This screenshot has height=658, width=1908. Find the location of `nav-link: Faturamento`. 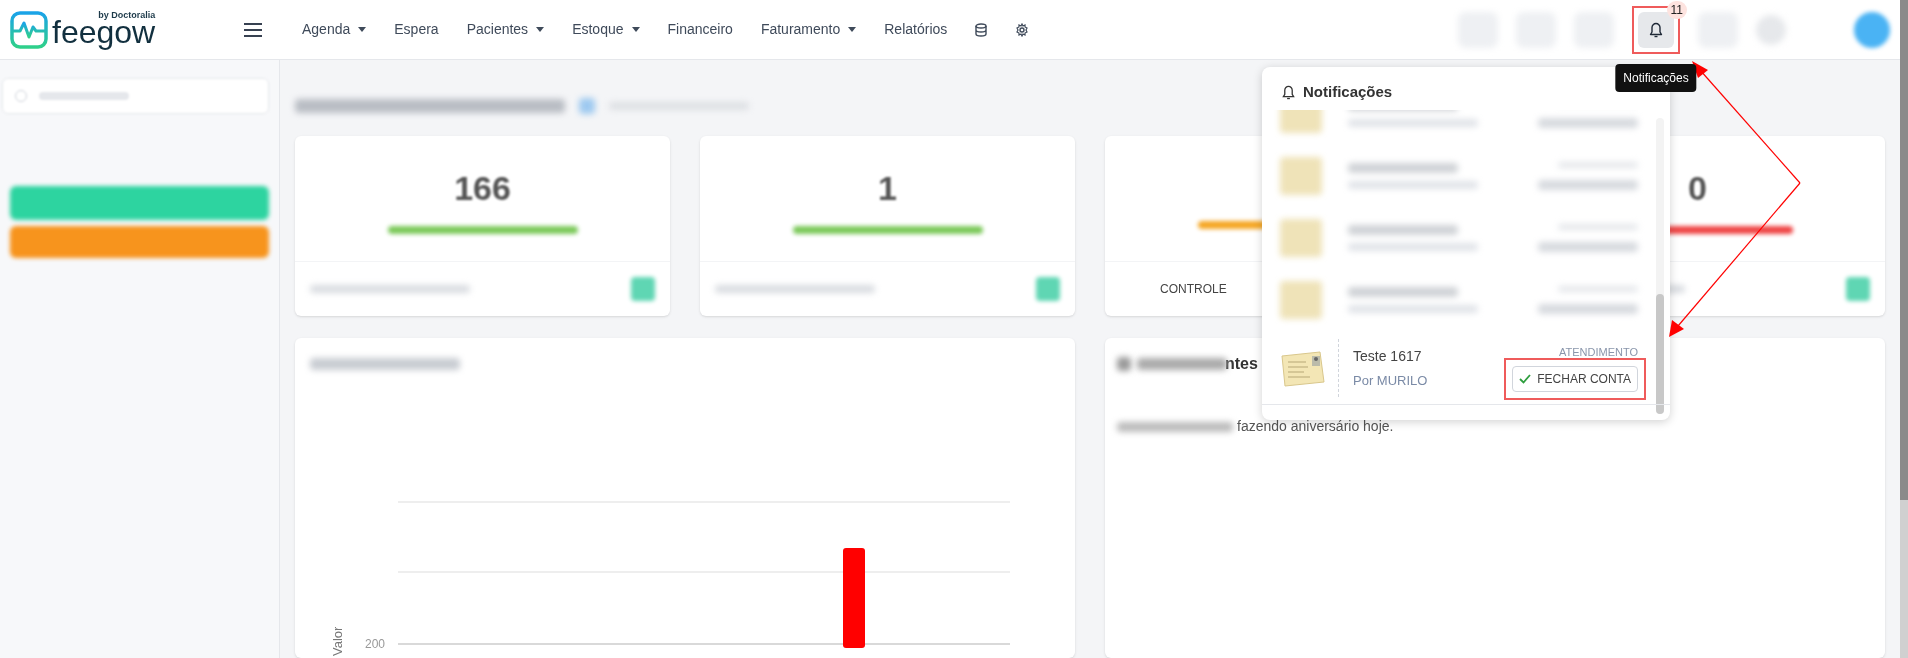

nav-link: Faturamento is located at coordinates (808, 29).